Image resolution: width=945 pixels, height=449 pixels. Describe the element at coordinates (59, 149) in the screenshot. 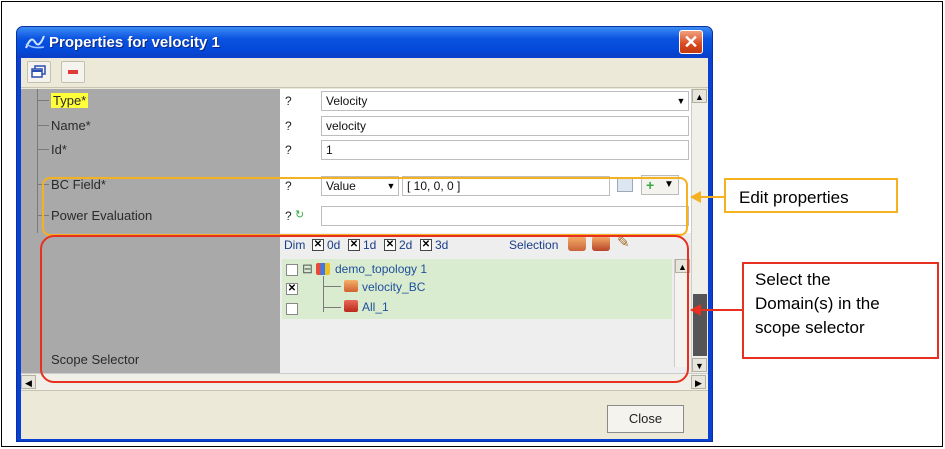

I see `id-label: Id*` at that location.